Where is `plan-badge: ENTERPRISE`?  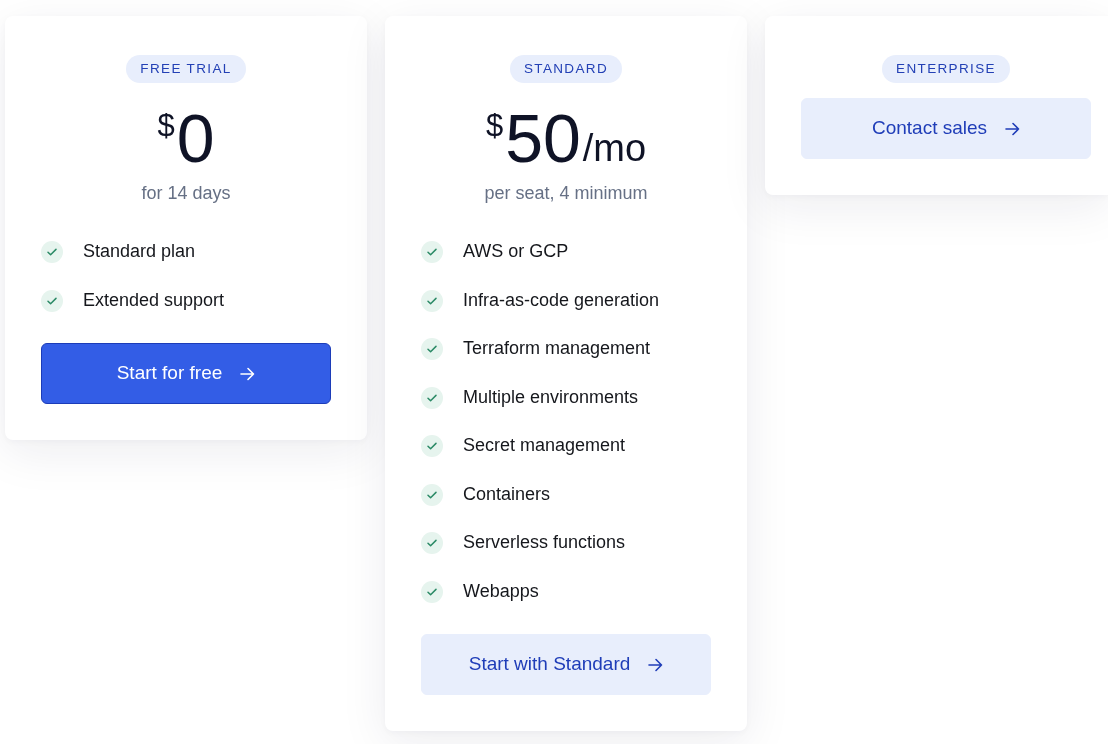
plan-badge: ENTERPRISE is located at coordinates (946, 69).